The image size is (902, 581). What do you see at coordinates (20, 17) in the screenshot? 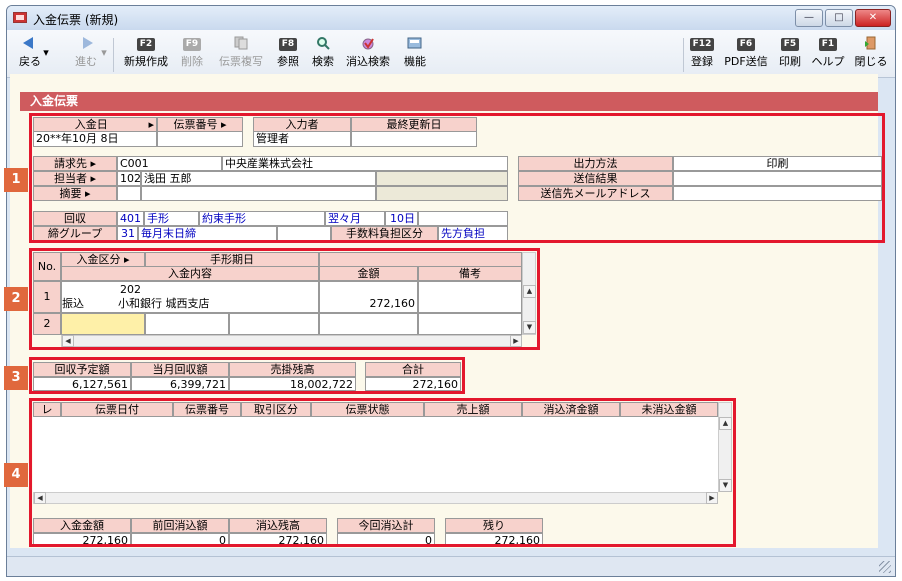
I see `app-icon` at bounding box center [20, 17].